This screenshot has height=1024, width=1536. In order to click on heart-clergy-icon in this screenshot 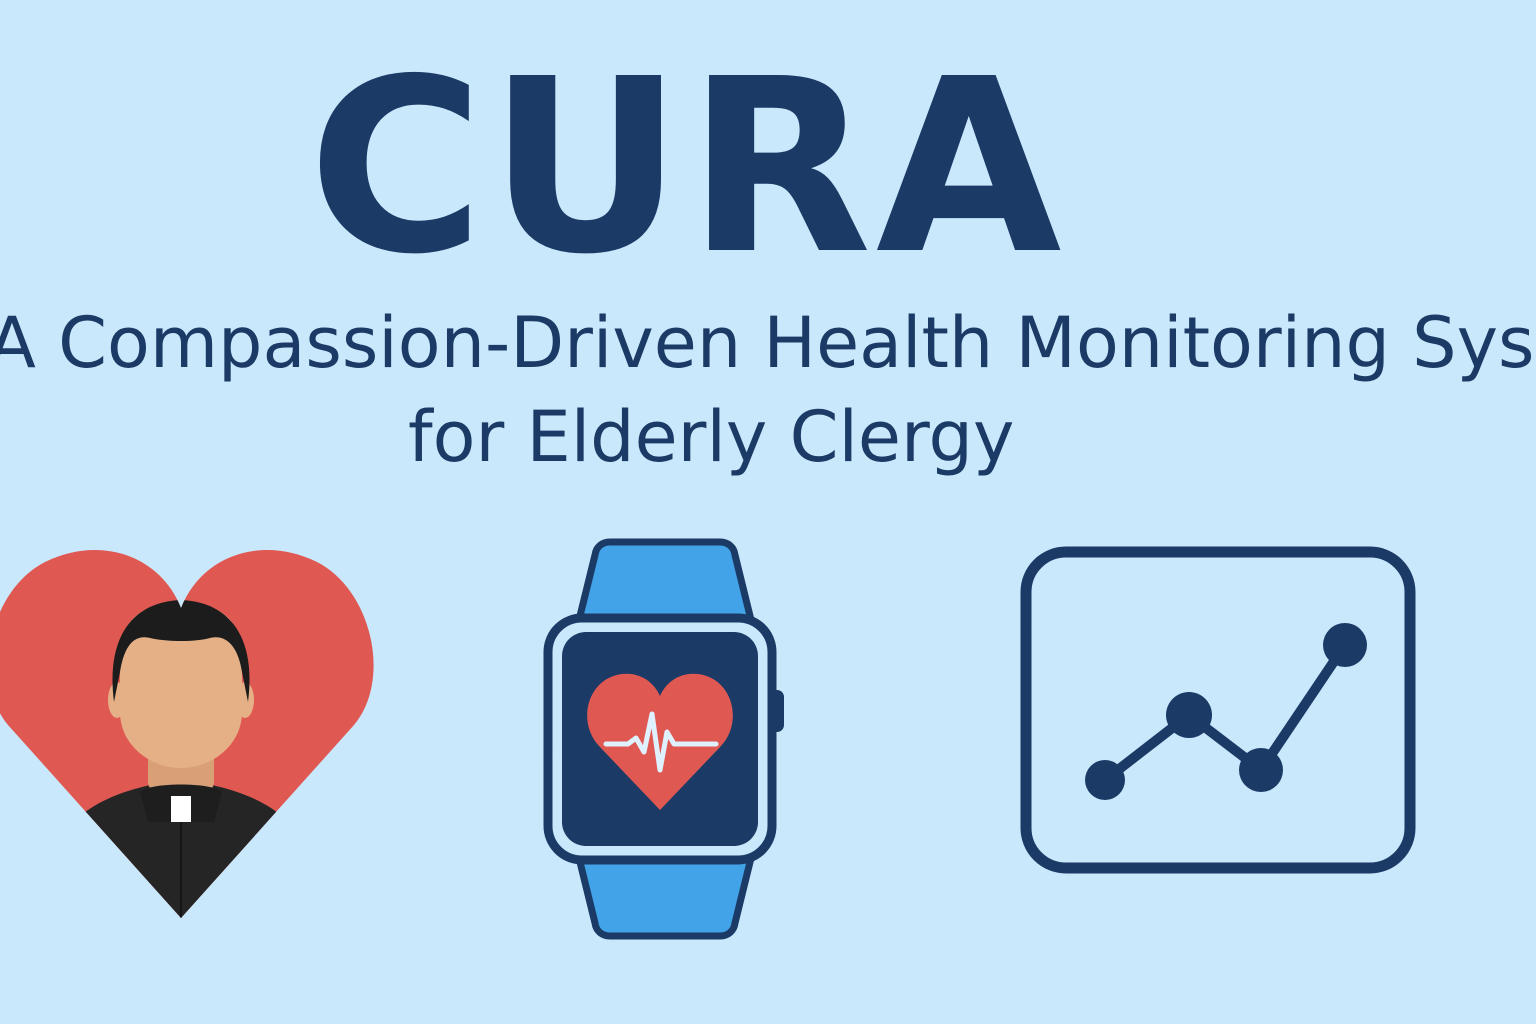, I will do `click(187, 734)`.